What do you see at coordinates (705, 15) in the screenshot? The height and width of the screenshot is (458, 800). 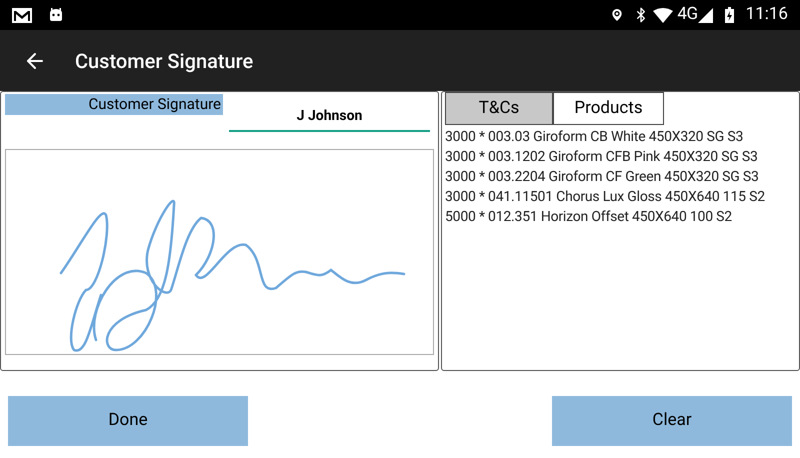 I see `signal-icon` at bounding box center [705, 15].